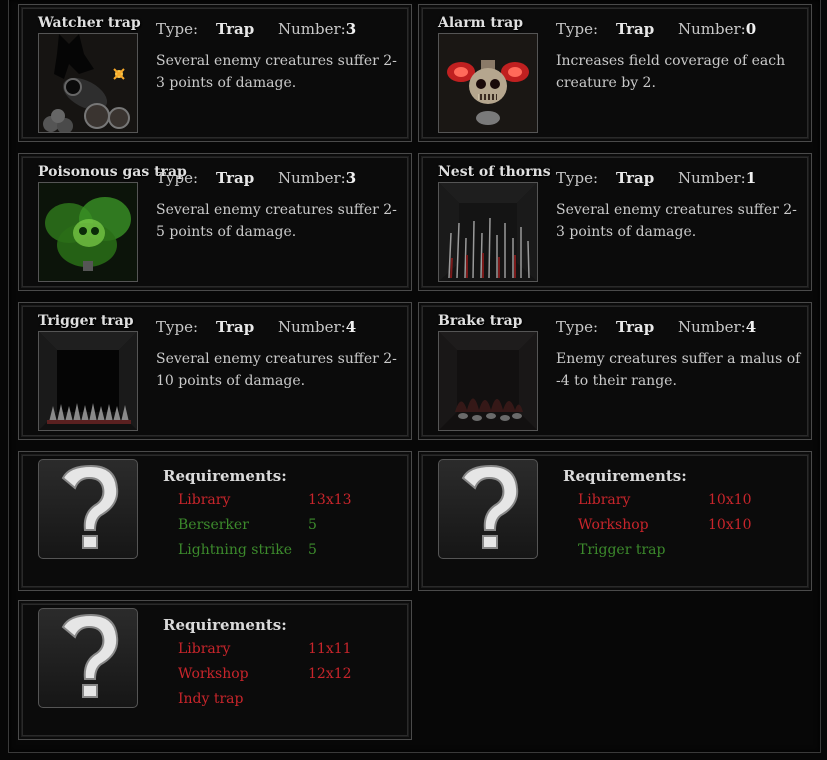 This screenshot has height=760, width=827. What do you see at coordinates (86, 321) in the screenshot?
I see `trap-name: Trigger trap` at bounding box center [86, 321].